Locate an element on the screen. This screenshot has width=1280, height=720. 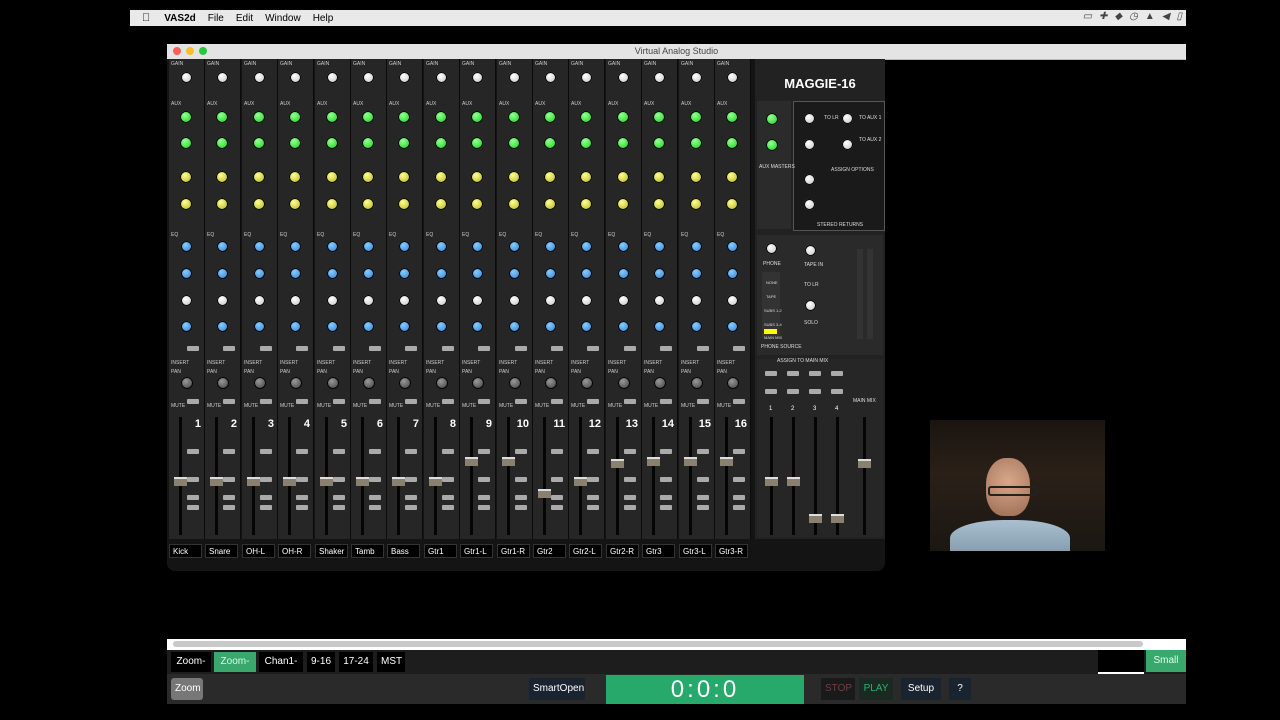
menu-edit: Edit is located at coordinates (244, 18).